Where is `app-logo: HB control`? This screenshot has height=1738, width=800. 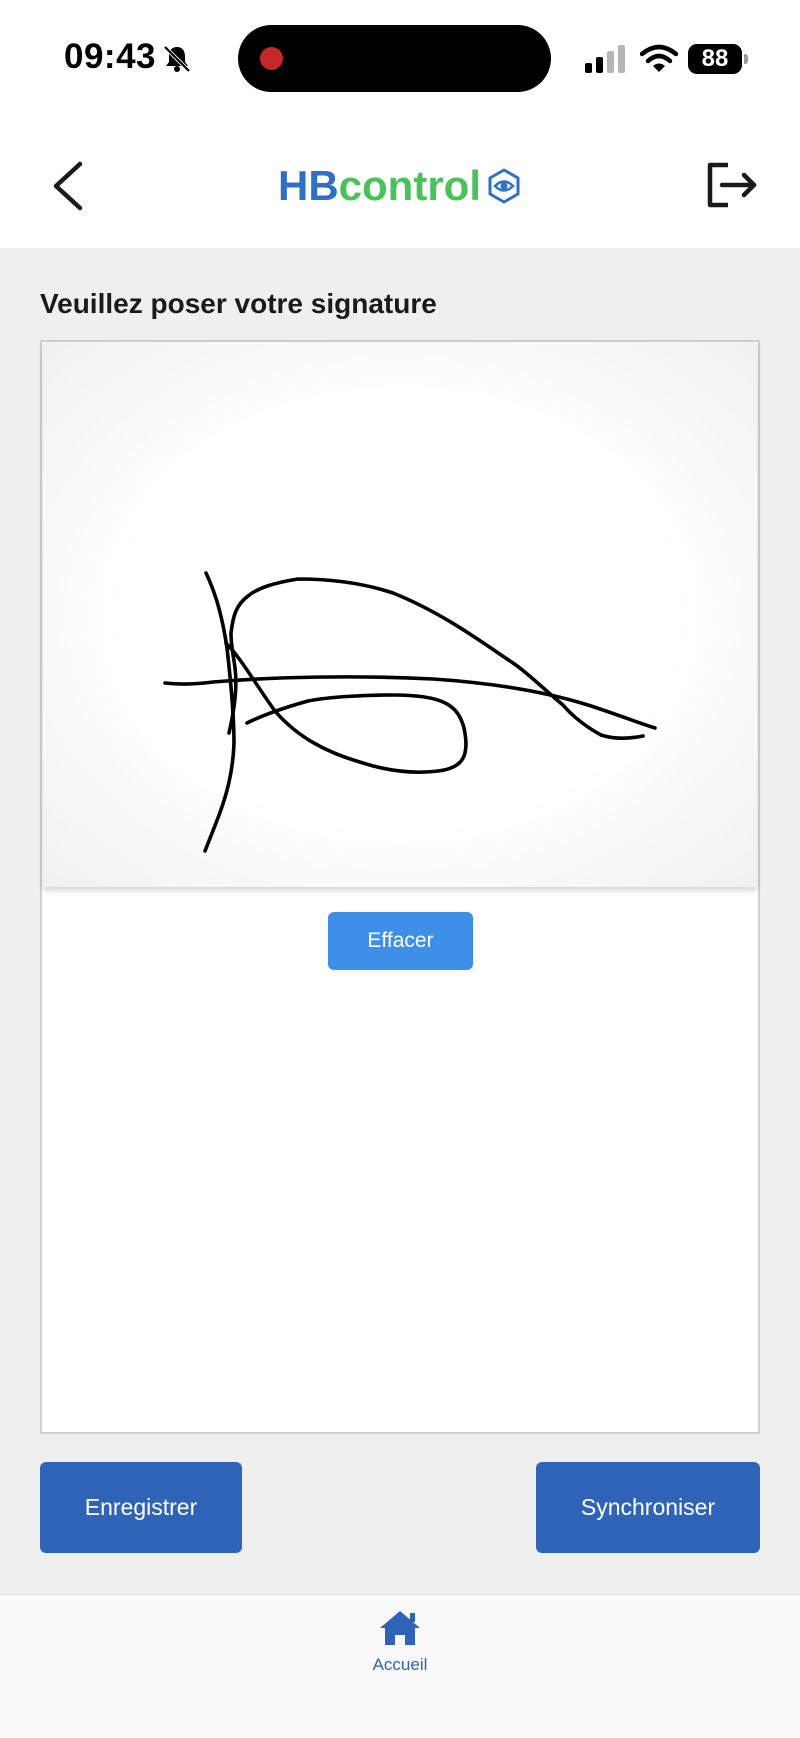 app-logo: HB control is located at coordinates (399, 186).